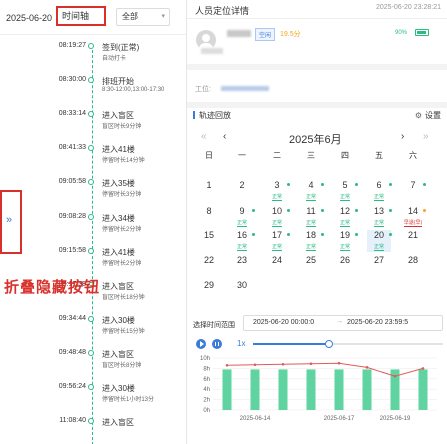  Describe the element at coordinates (242, 217) in the screenshot. I see `calendar-day: 9 正常` at that location.